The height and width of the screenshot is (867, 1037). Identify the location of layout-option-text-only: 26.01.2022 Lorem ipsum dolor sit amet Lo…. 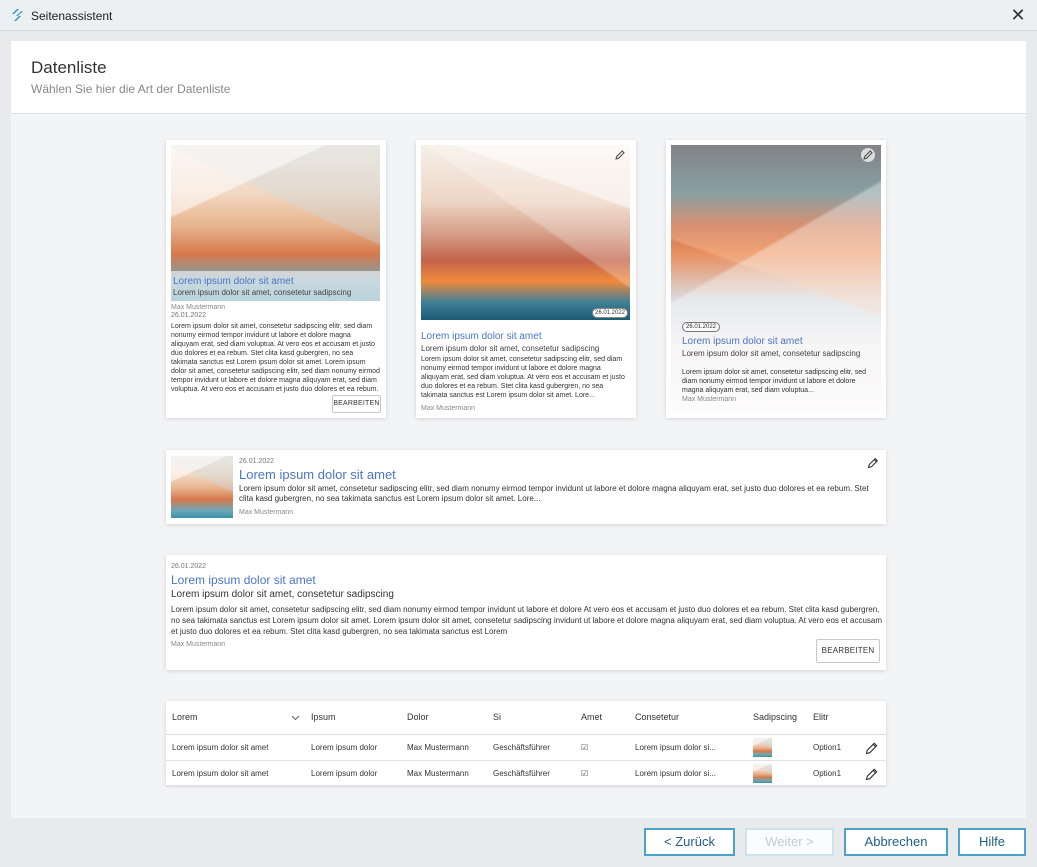
(526, 612).